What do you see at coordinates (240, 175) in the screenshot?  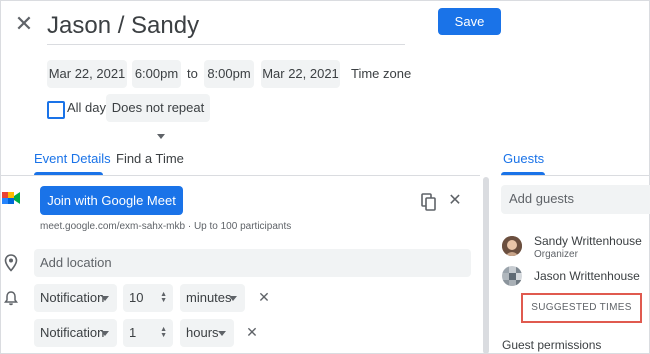 I see `tabs-divider` at bounding box center [240, 175].